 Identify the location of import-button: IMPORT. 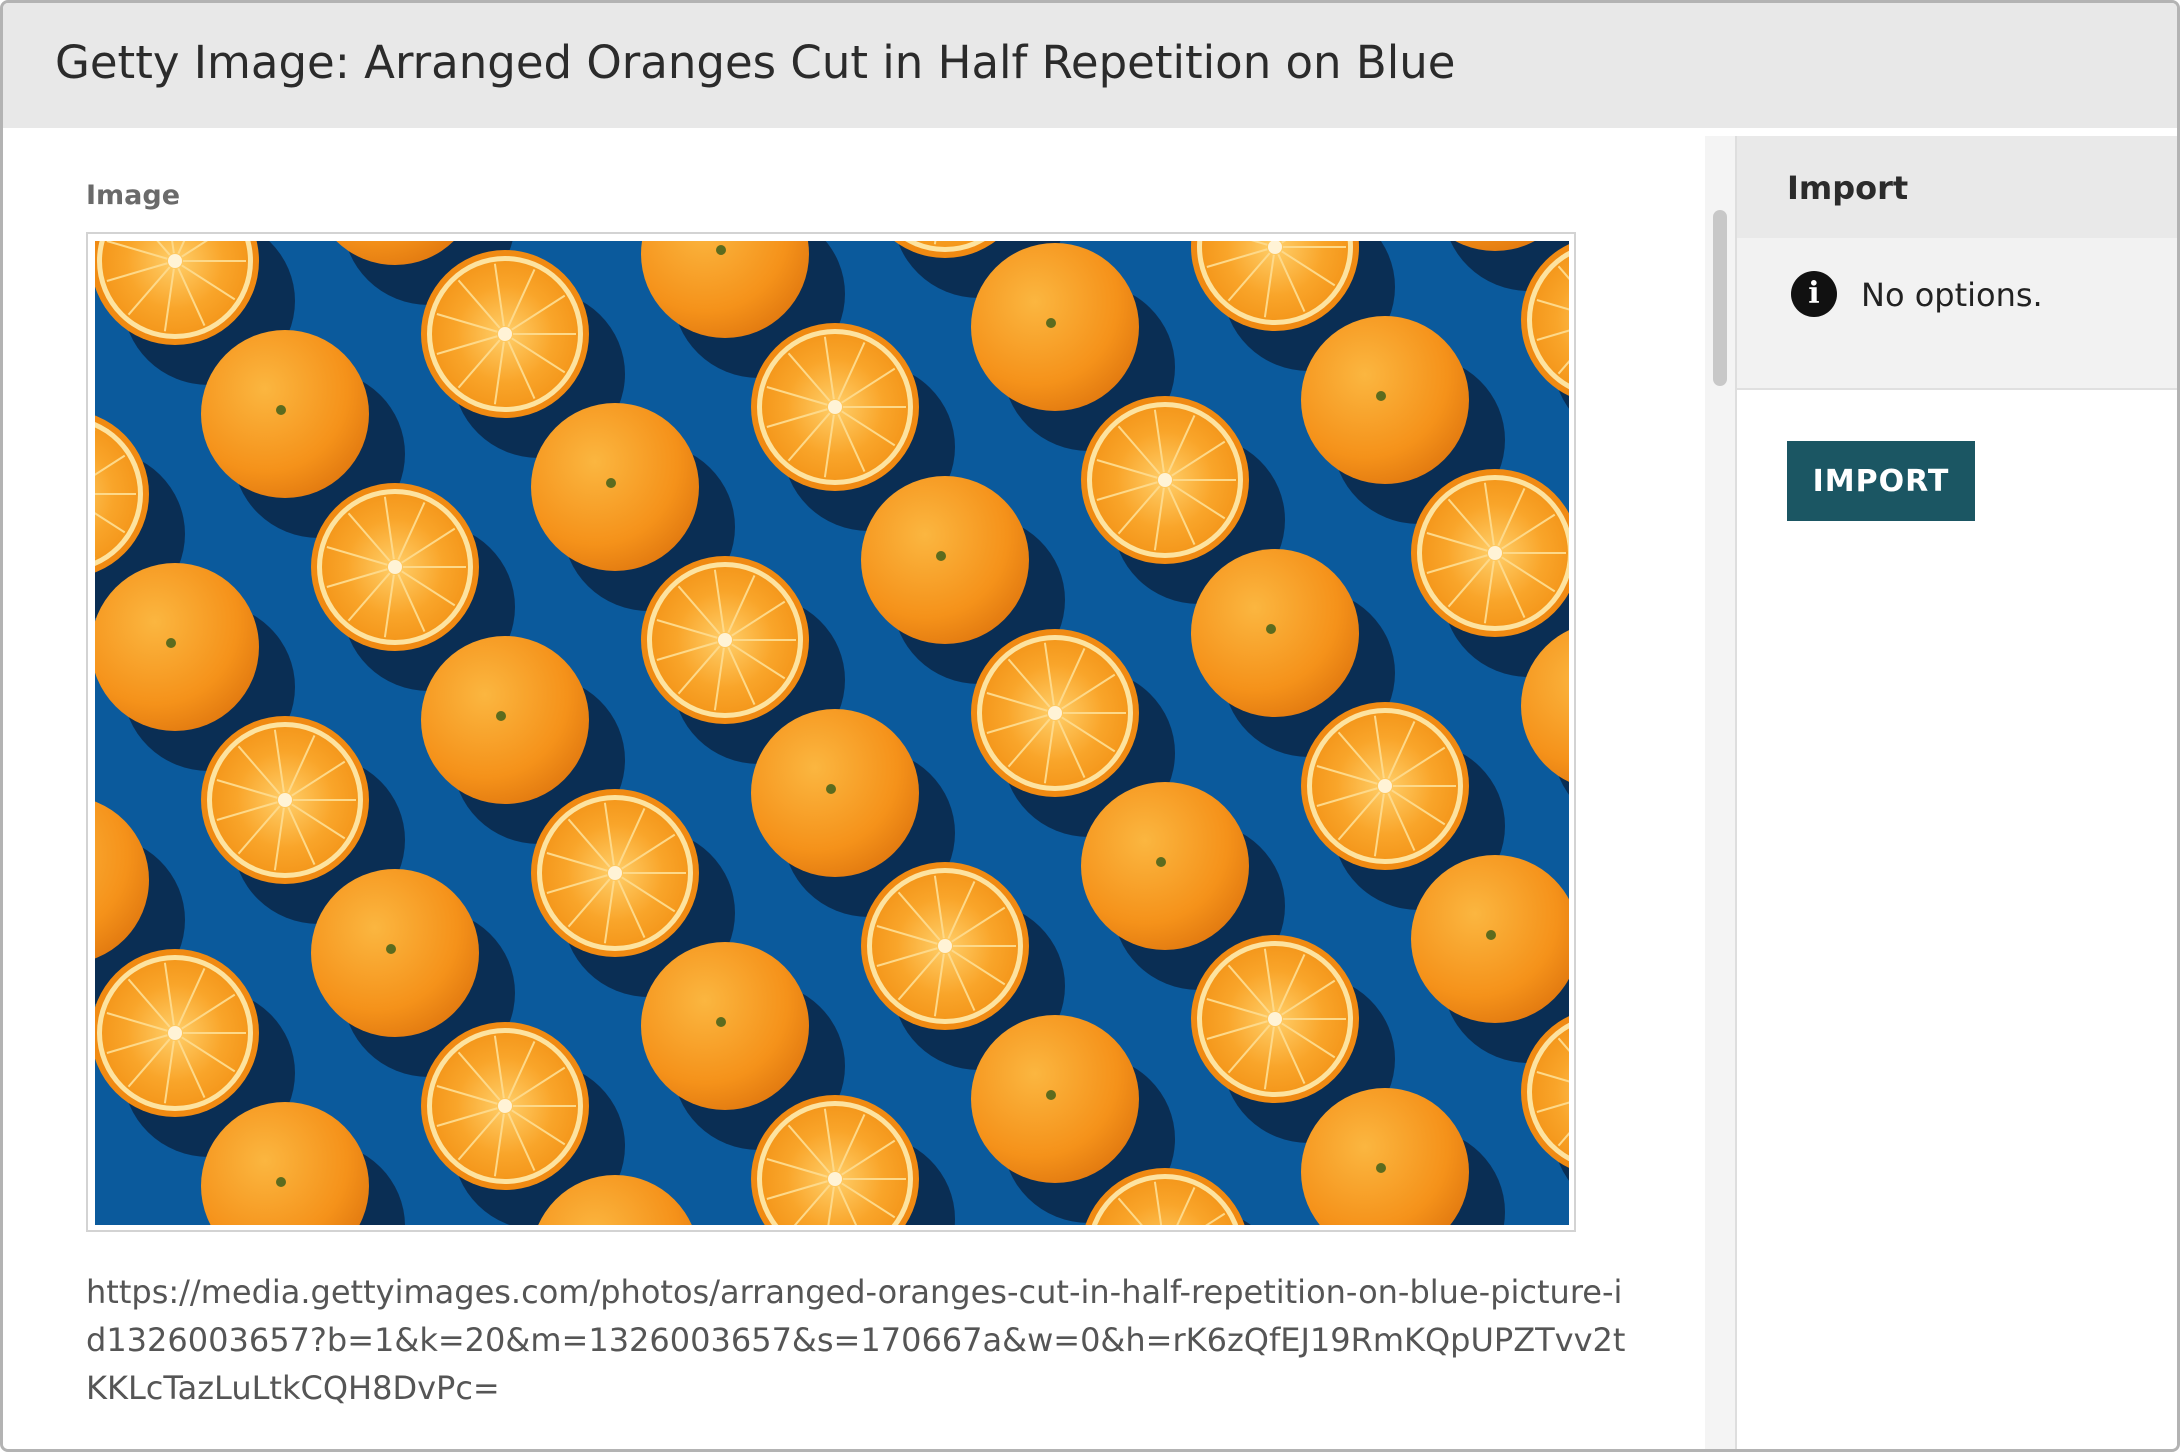
(1881, 481).